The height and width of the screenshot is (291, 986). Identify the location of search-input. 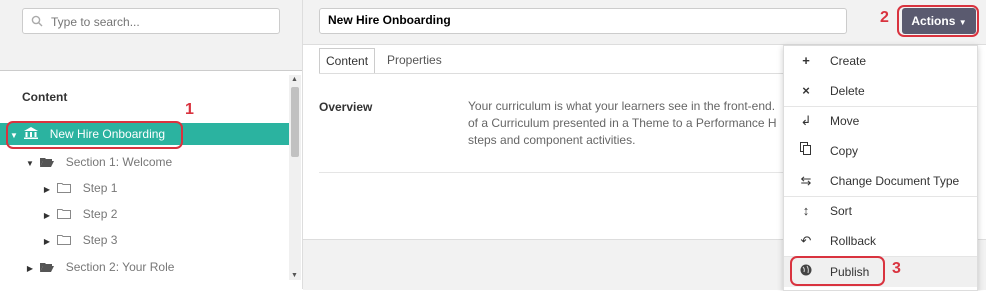
(161, 22).